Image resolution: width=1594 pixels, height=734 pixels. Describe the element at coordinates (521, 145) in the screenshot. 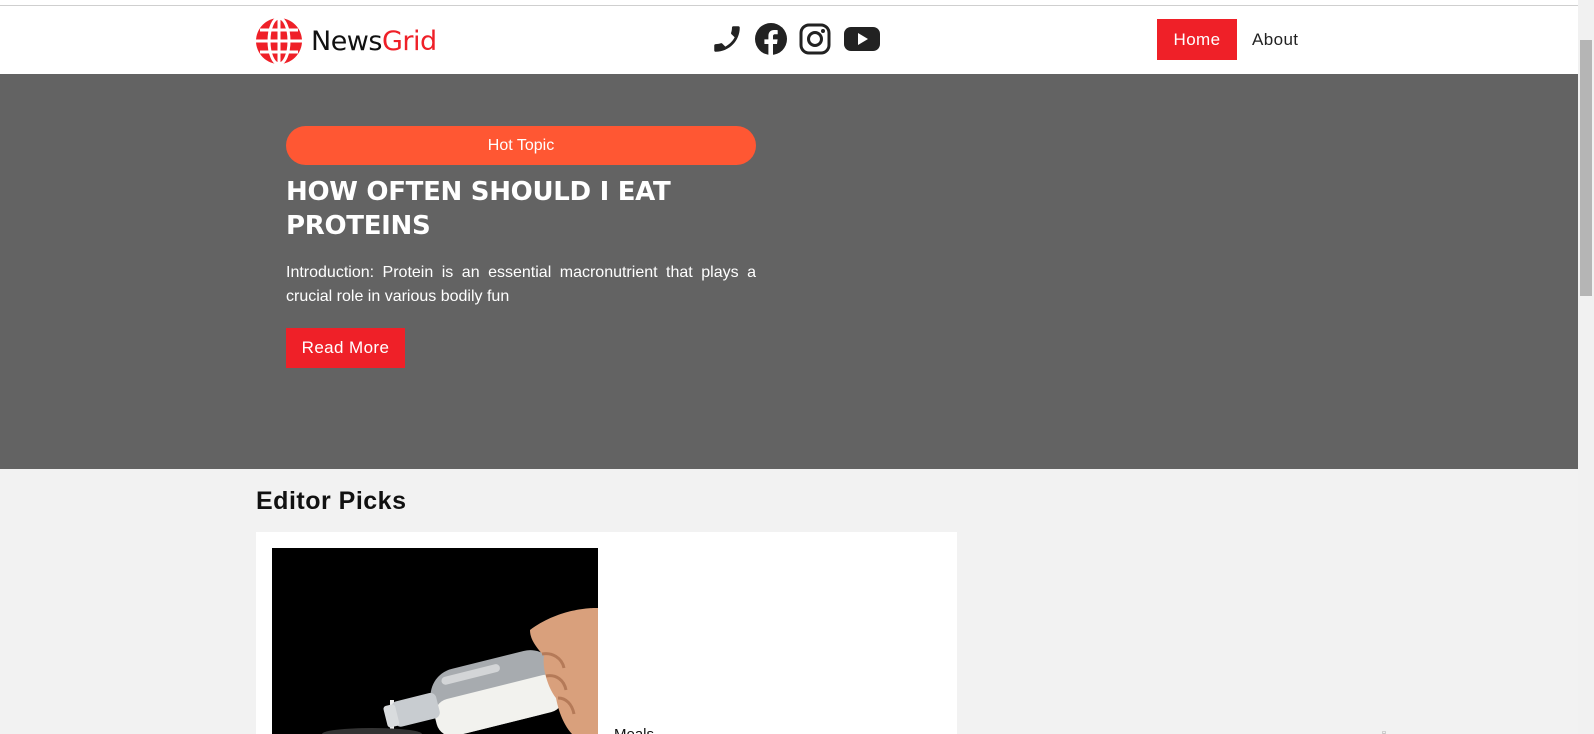

I see `hot-topic-badge: Hot Topic` at that location.